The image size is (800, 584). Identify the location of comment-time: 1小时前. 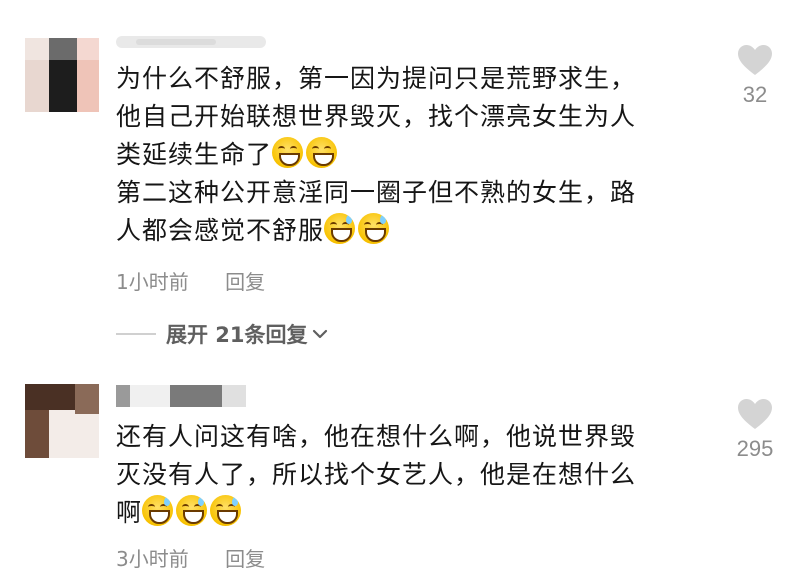
(152, 282).